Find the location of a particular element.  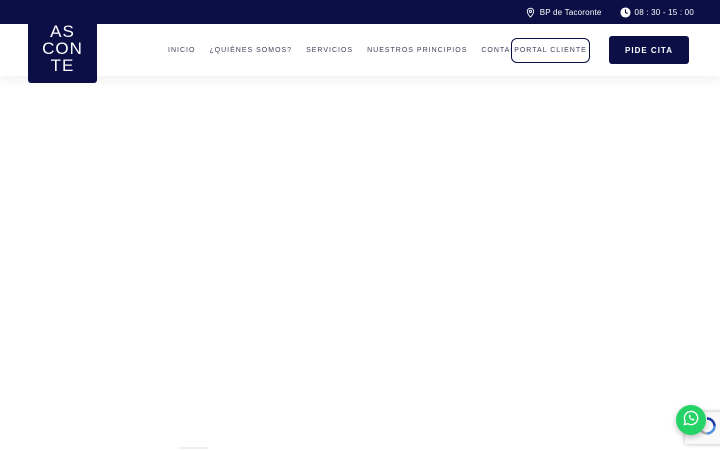

whatsapp-chat-button is located at coordinates (691, 420).